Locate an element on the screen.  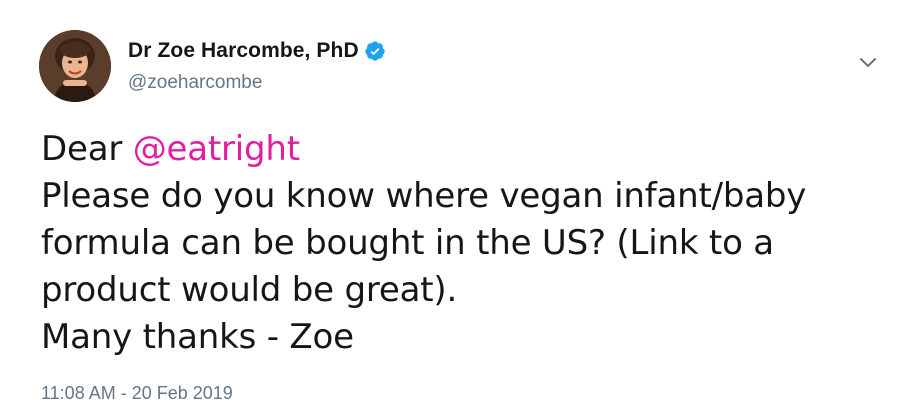
greeting-text: Dear is located at coordinates (87, 149).